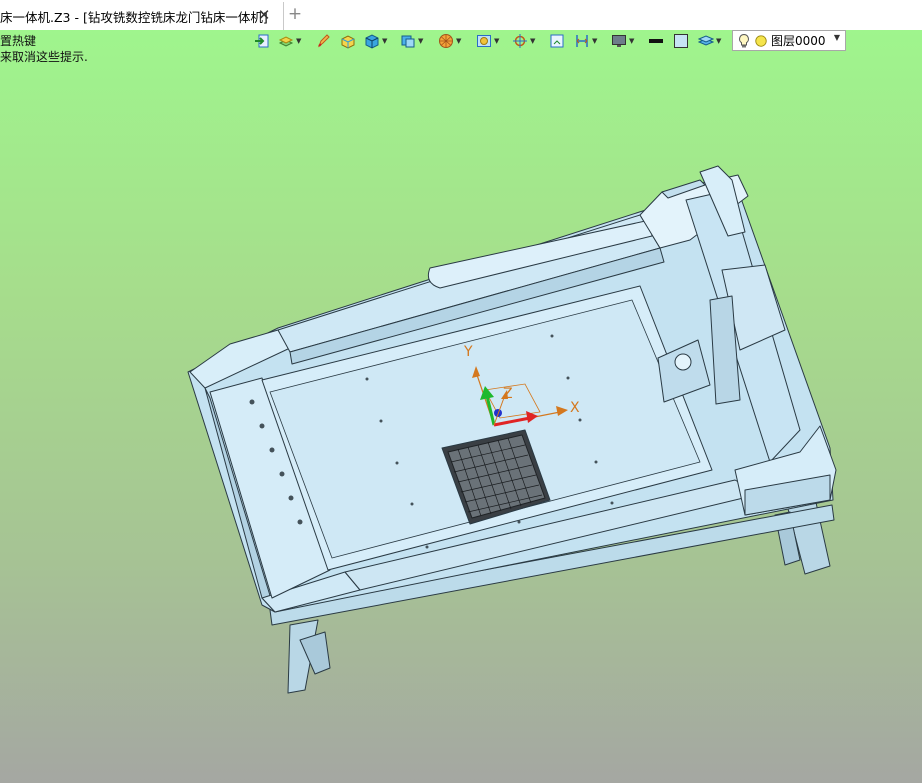 This screenshot has height=783, width=922. I want to click on document-tab-title: 床一体机.Z3 - [钻攻铣数控铣床龙门钻床一体机], so click(134, 17).